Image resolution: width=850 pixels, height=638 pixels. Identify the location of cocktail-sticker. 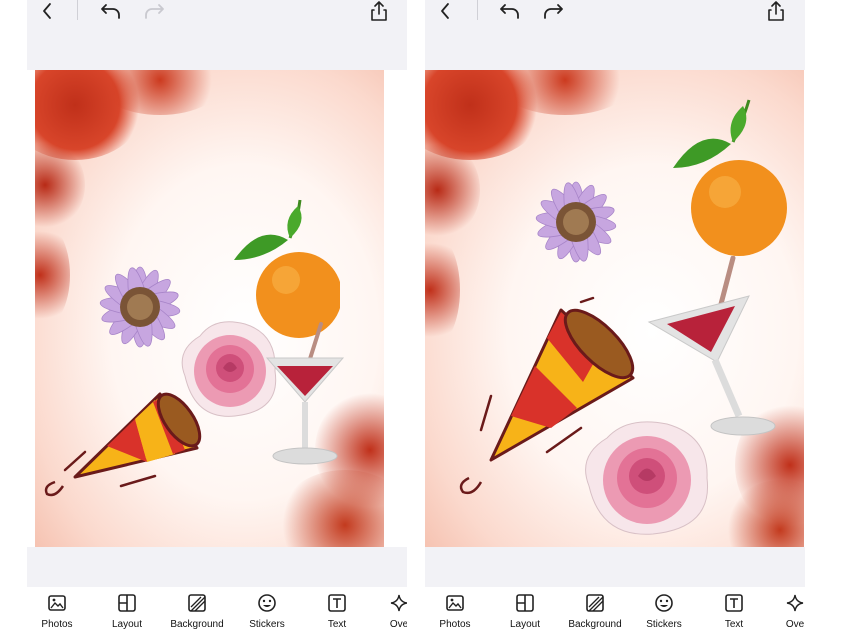
(305, 395).